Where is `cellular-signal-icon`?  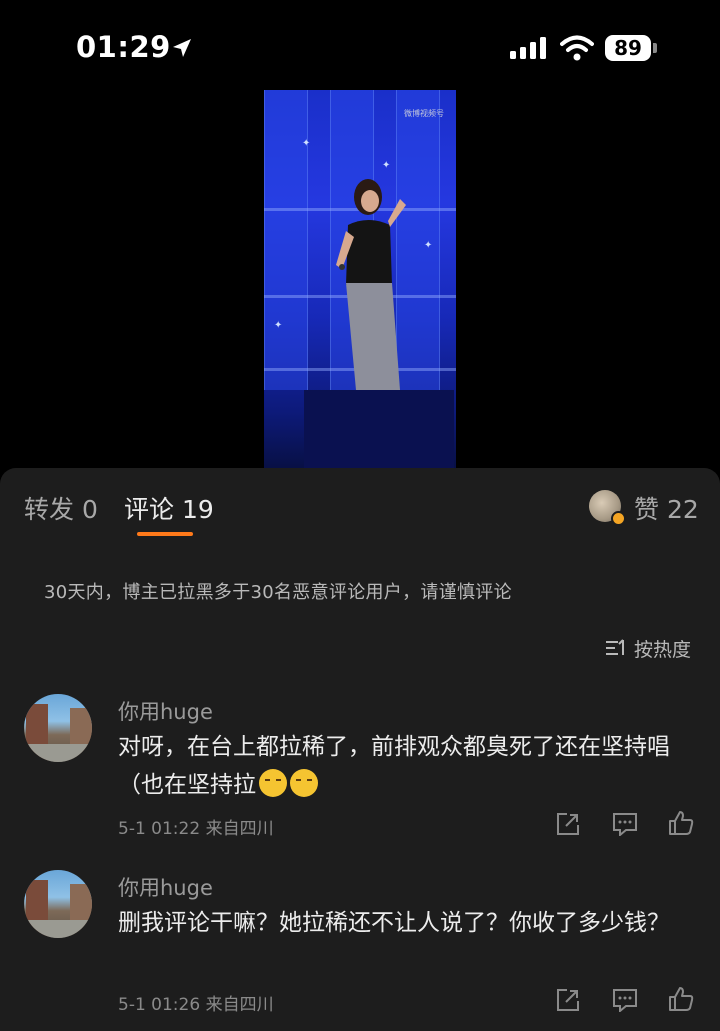 cellular-signal-icon is located at coordinates (529, 50).